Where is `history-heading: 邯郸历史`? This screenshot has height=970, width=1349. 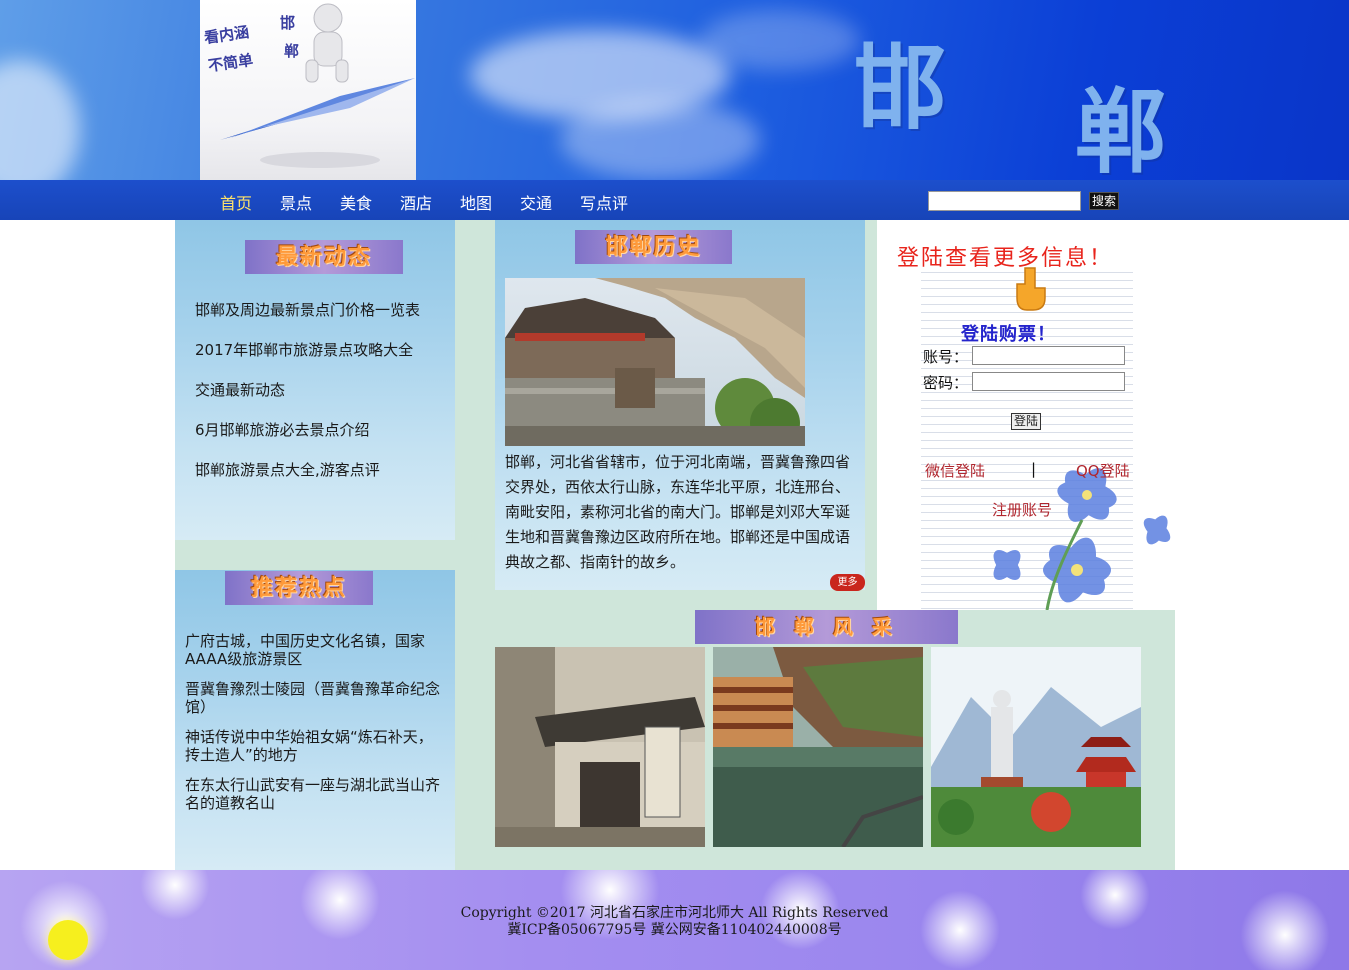 history-heading: 邯郸历史 is located at coordinates (653, 247).